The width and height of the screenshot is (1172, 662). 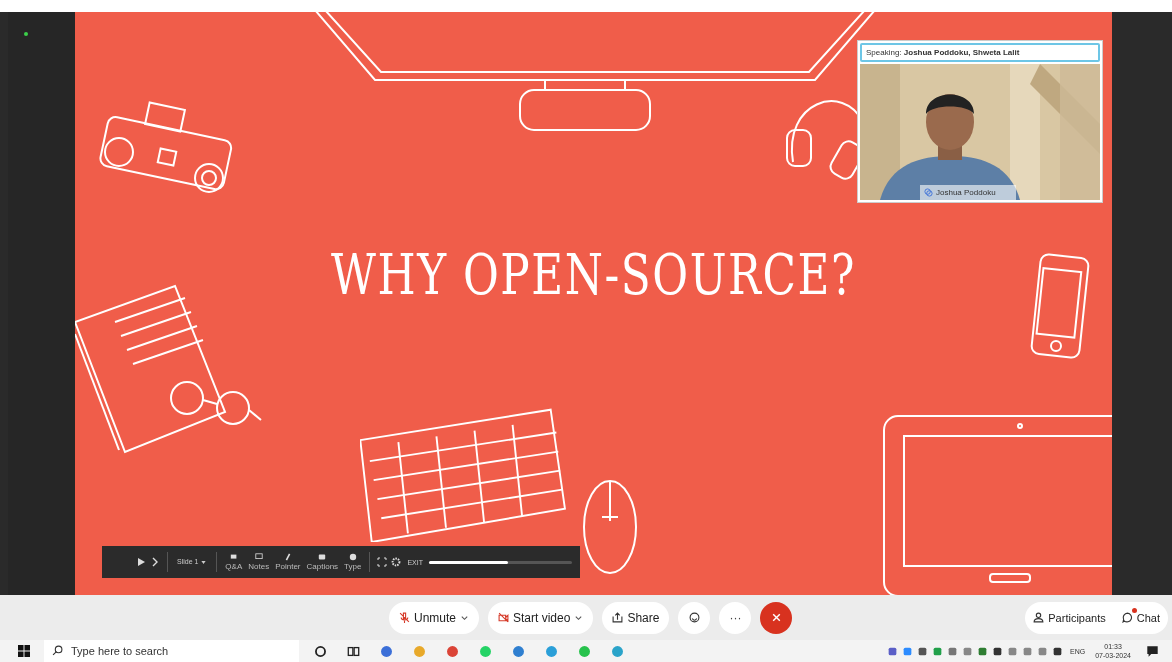 I want to click on share-button: Share, so click(x=636, y=617).